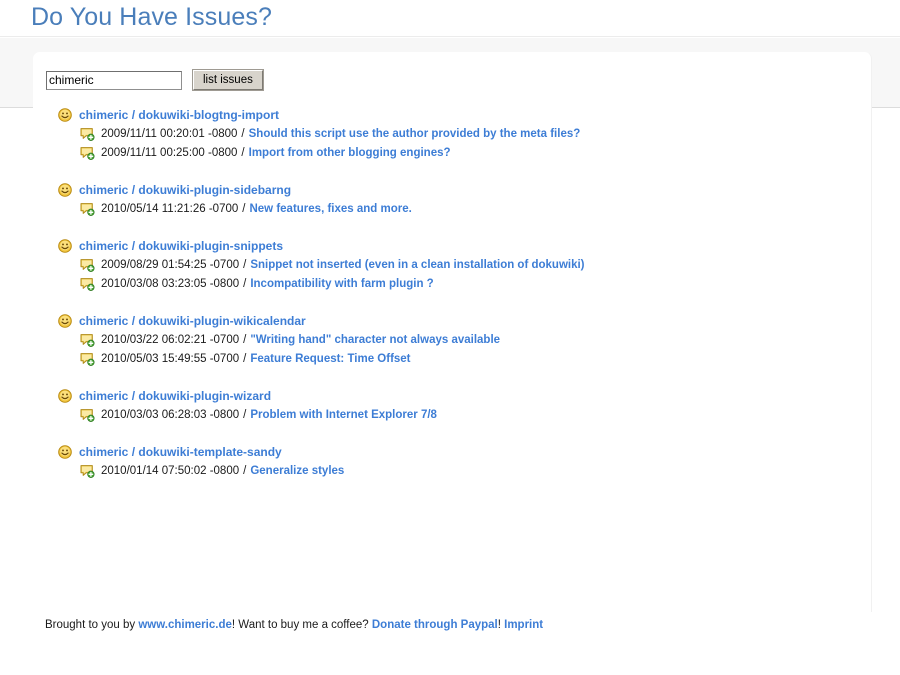 The height and width of the screenshot is (675, 900). I want to click on issue-title-link: Feature Request: Time Offset, so click(330, 359).